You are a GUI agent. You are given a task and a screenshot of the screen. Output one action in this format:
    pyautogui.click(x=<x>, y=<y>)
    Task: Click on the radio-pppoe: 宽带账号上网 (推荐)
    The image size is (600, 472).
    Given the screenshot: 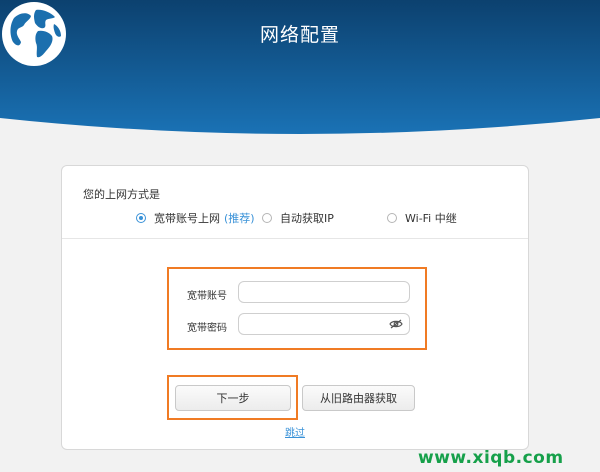 What is the action you would take?
    pyautogui.click(x=195, y=218)
    